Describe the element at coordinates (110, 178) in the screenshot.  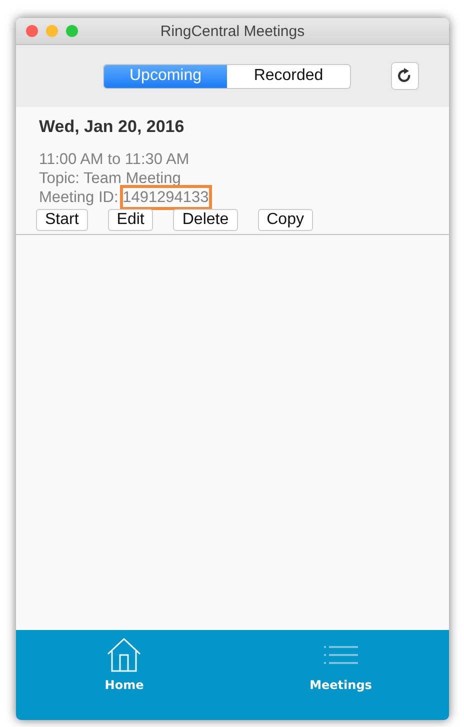
I see `meeting-topic: Topic: Team Meeting` at that location.